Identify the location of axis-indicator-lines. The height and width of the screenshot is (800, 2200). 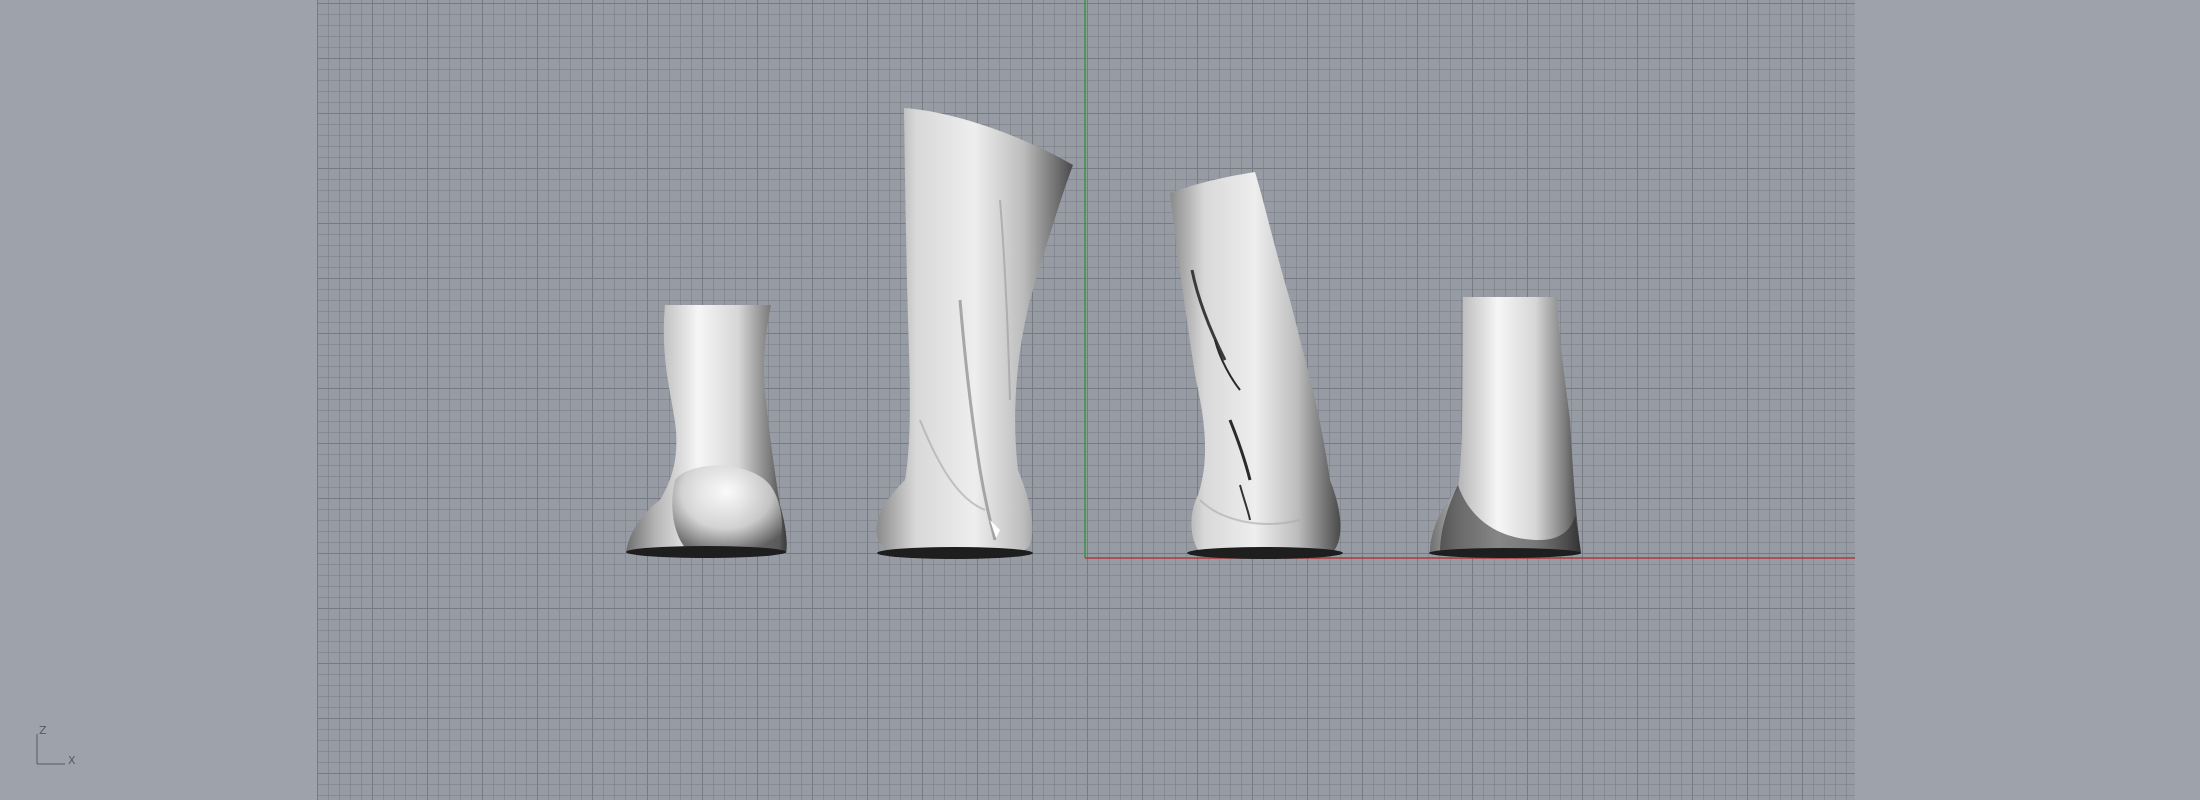
(50, 749).